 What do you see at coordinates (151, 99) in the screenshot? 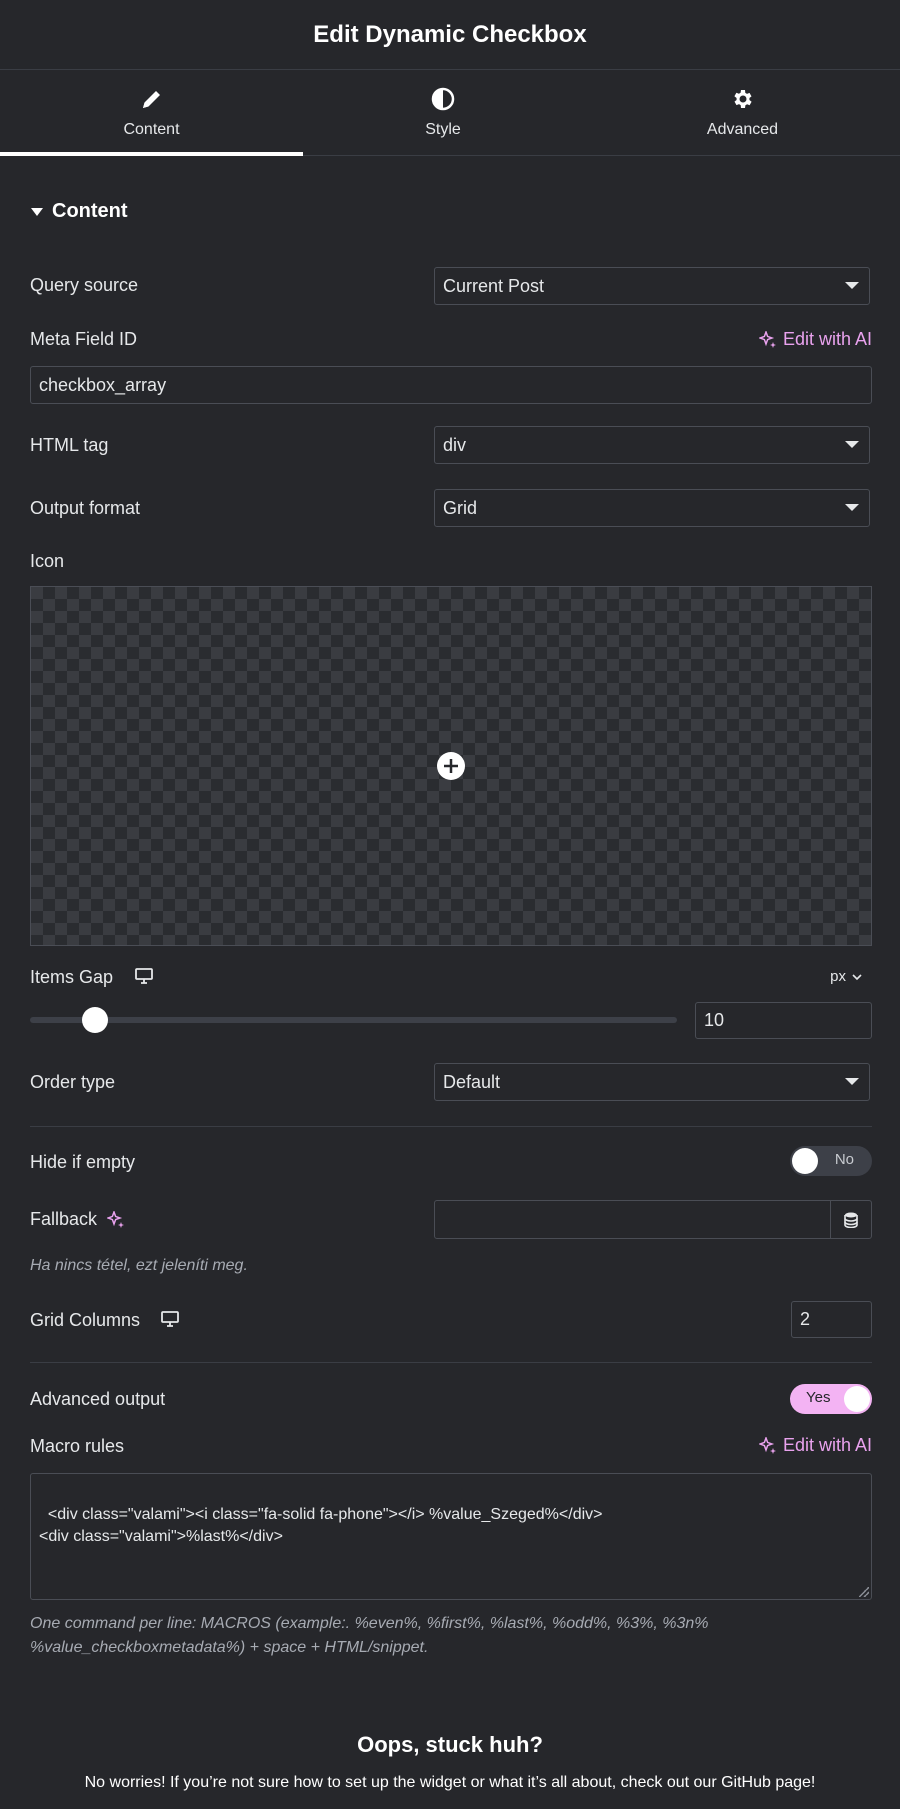
I see `pencil-icon` at bounding box center [151, 99].